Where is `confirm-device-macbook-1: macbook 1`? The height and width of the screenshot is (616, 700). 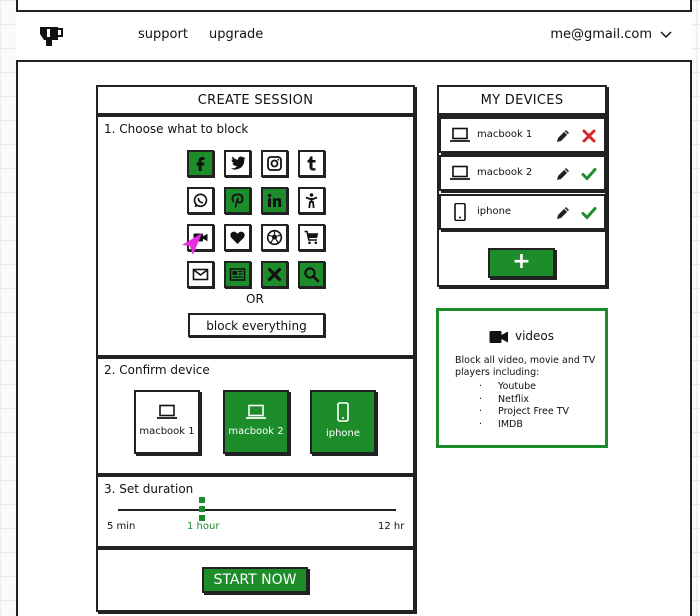
confirm-device-macbook-1: macbook 1 is located at coordinates (167, 422).